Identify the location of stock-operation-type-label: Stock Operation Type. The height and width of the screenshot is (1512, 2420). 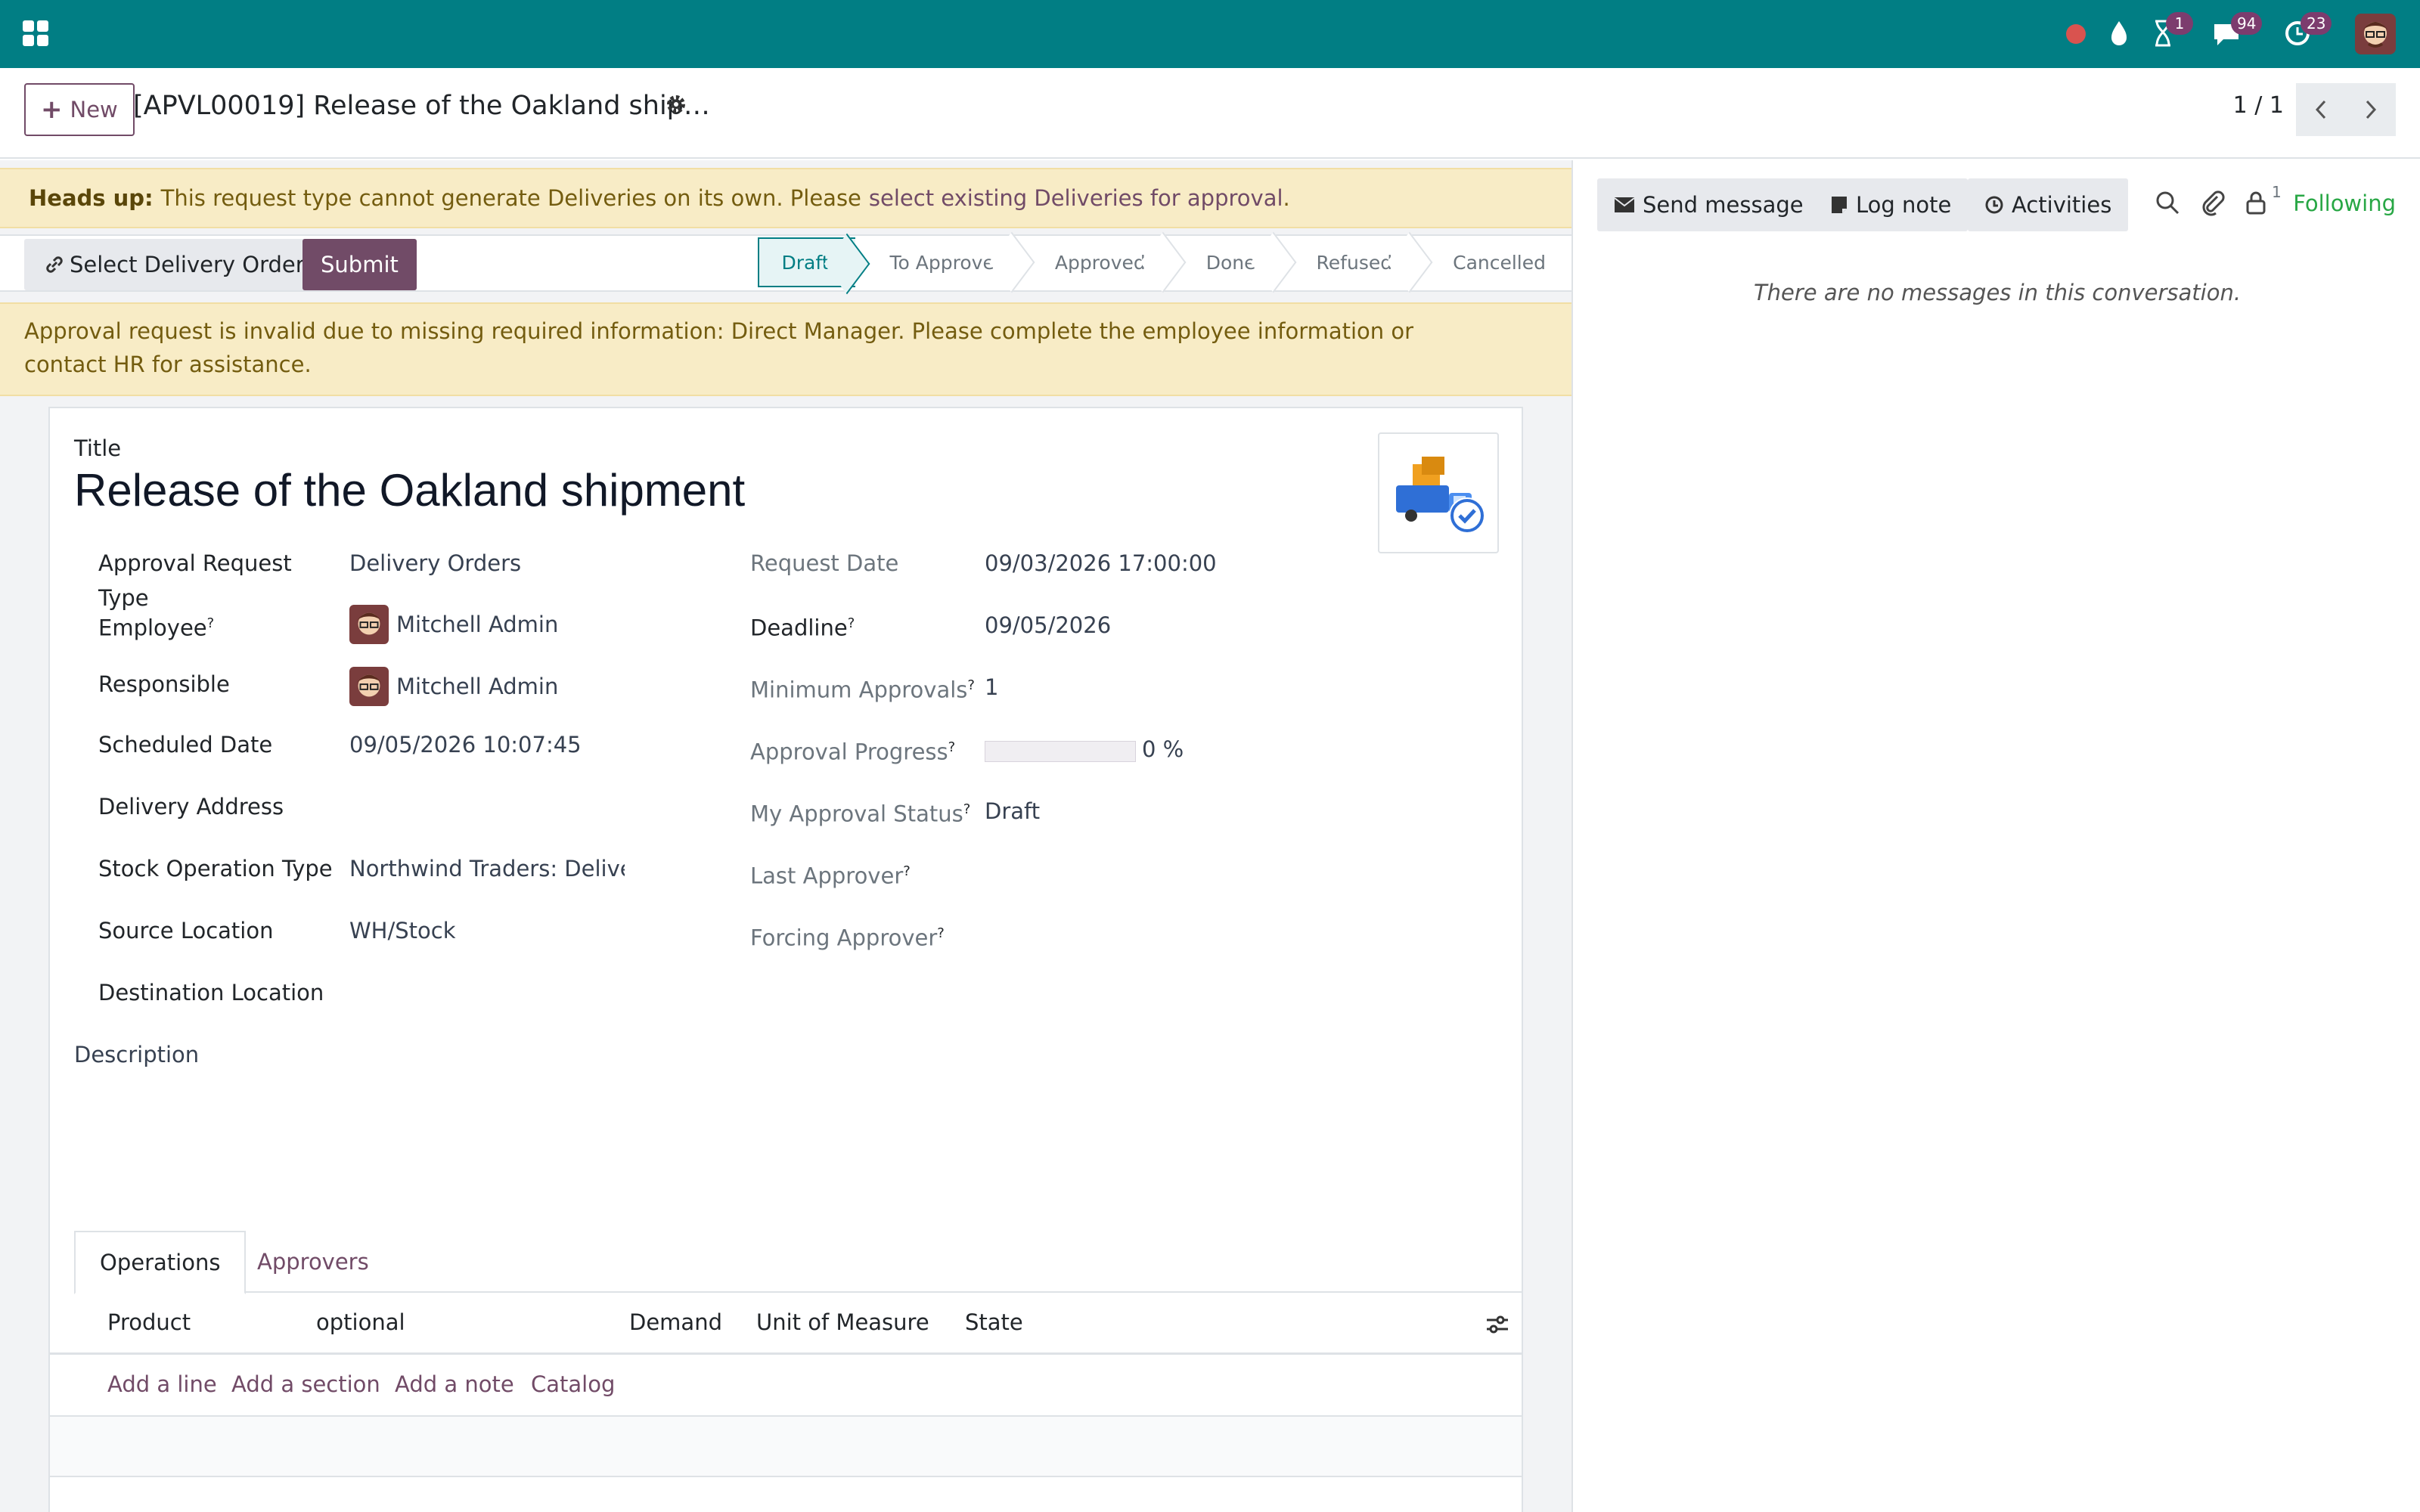
(215, 868).